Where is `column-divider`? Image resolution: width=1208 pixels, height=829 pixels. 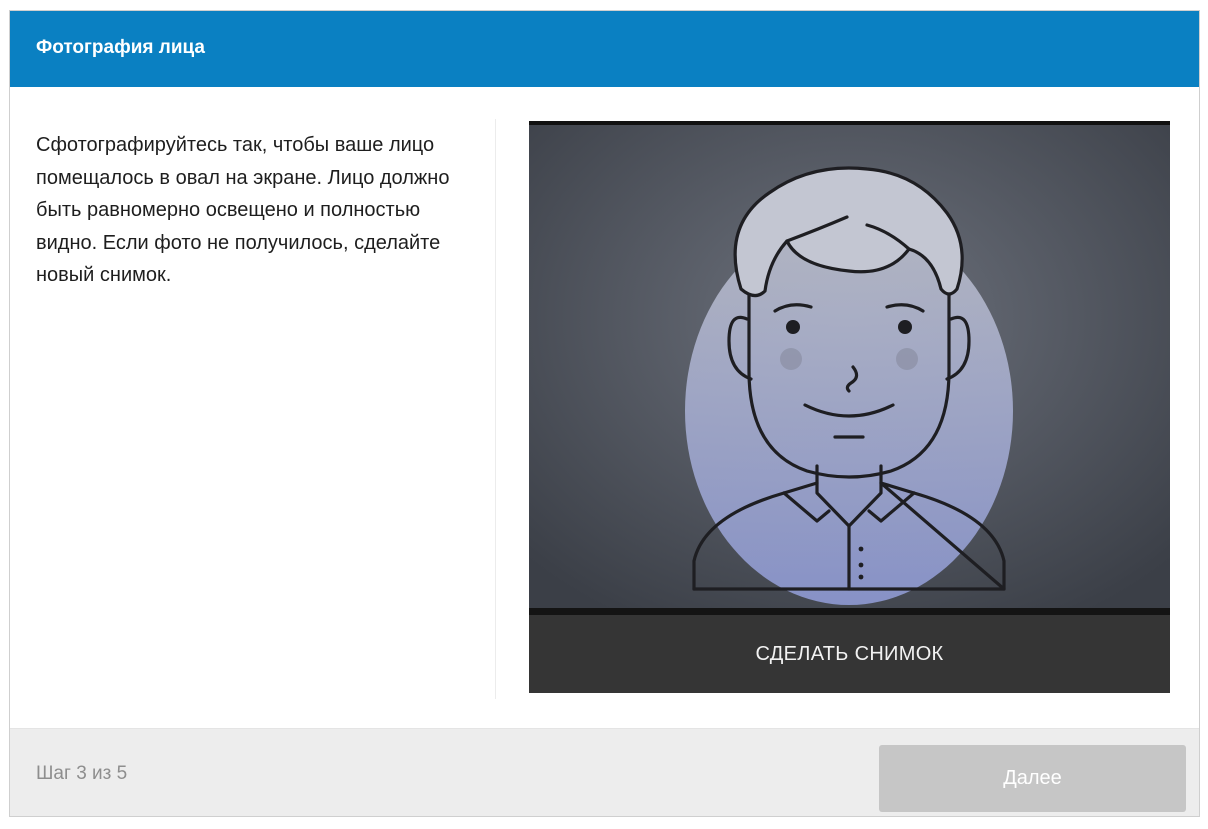
column-divider is located at coordinates (495, 409).